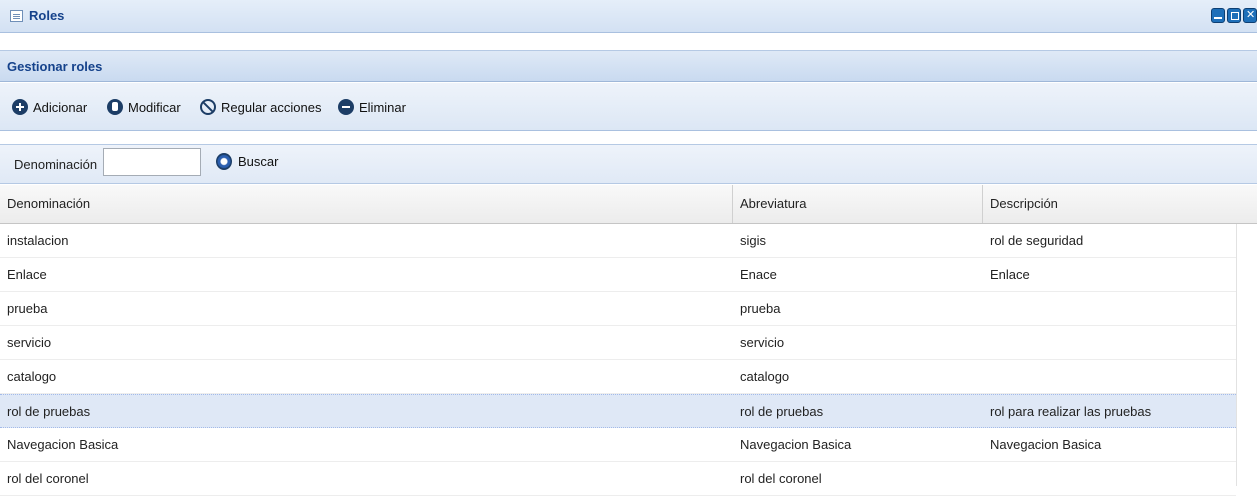 The image size is (1257, 496). What do you see at coordinates (618, 309) in the screenshot?
I see `table-row: prueba prueba` at bounding box center [618, 309].